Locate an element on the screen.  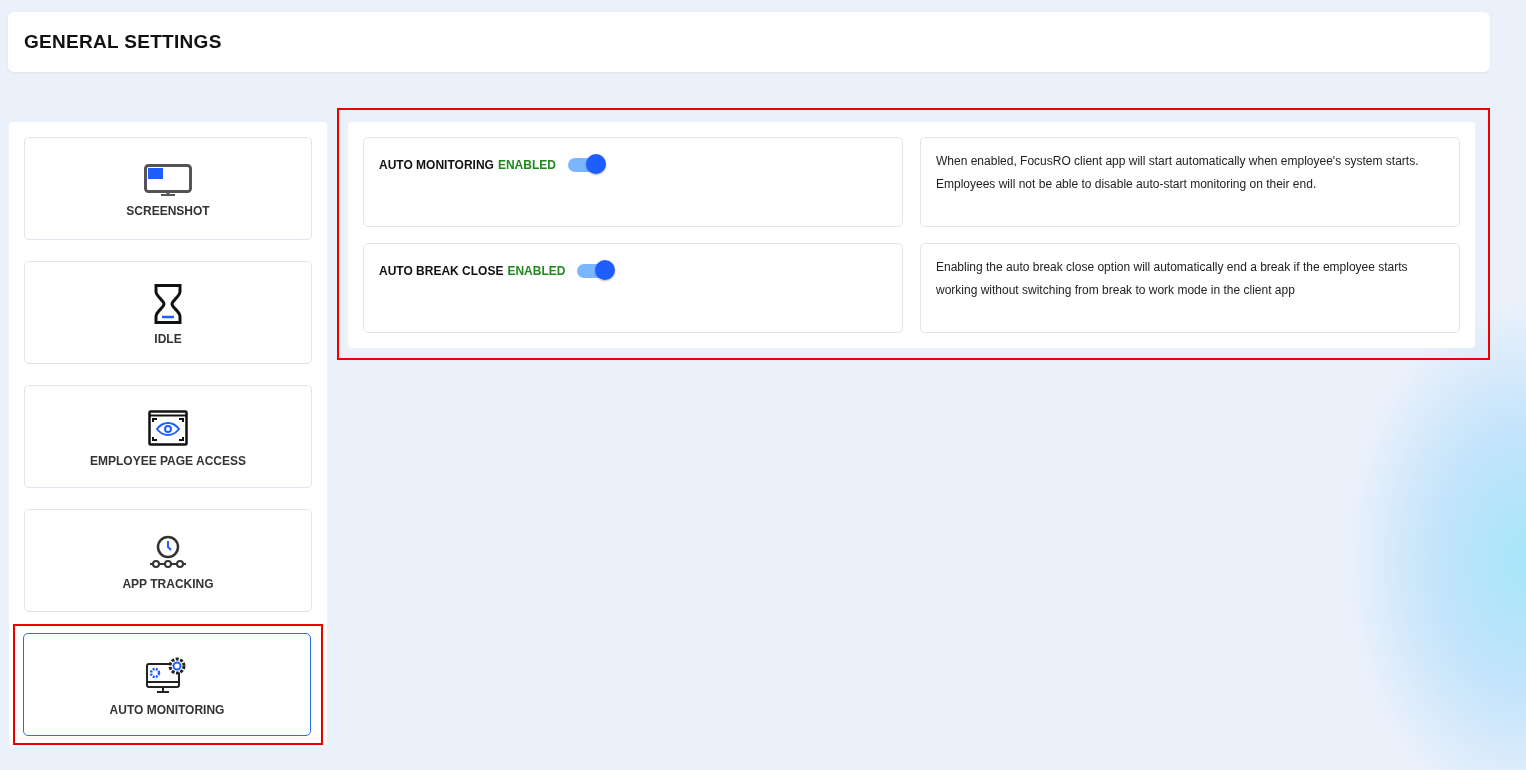
settings-tab: APP TRACKING is located at coordinates (168, 560).